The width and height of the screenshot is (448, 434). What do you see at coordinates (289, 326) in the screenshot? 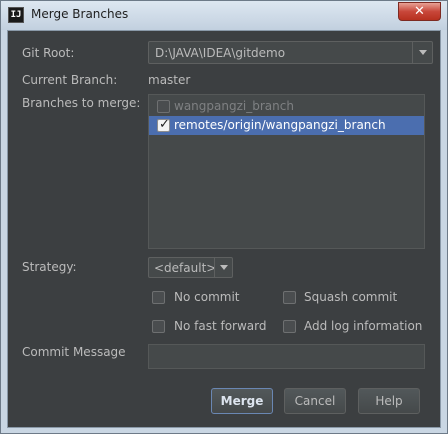
I see `add-log-checkbox` at bounding box center [289, 326].